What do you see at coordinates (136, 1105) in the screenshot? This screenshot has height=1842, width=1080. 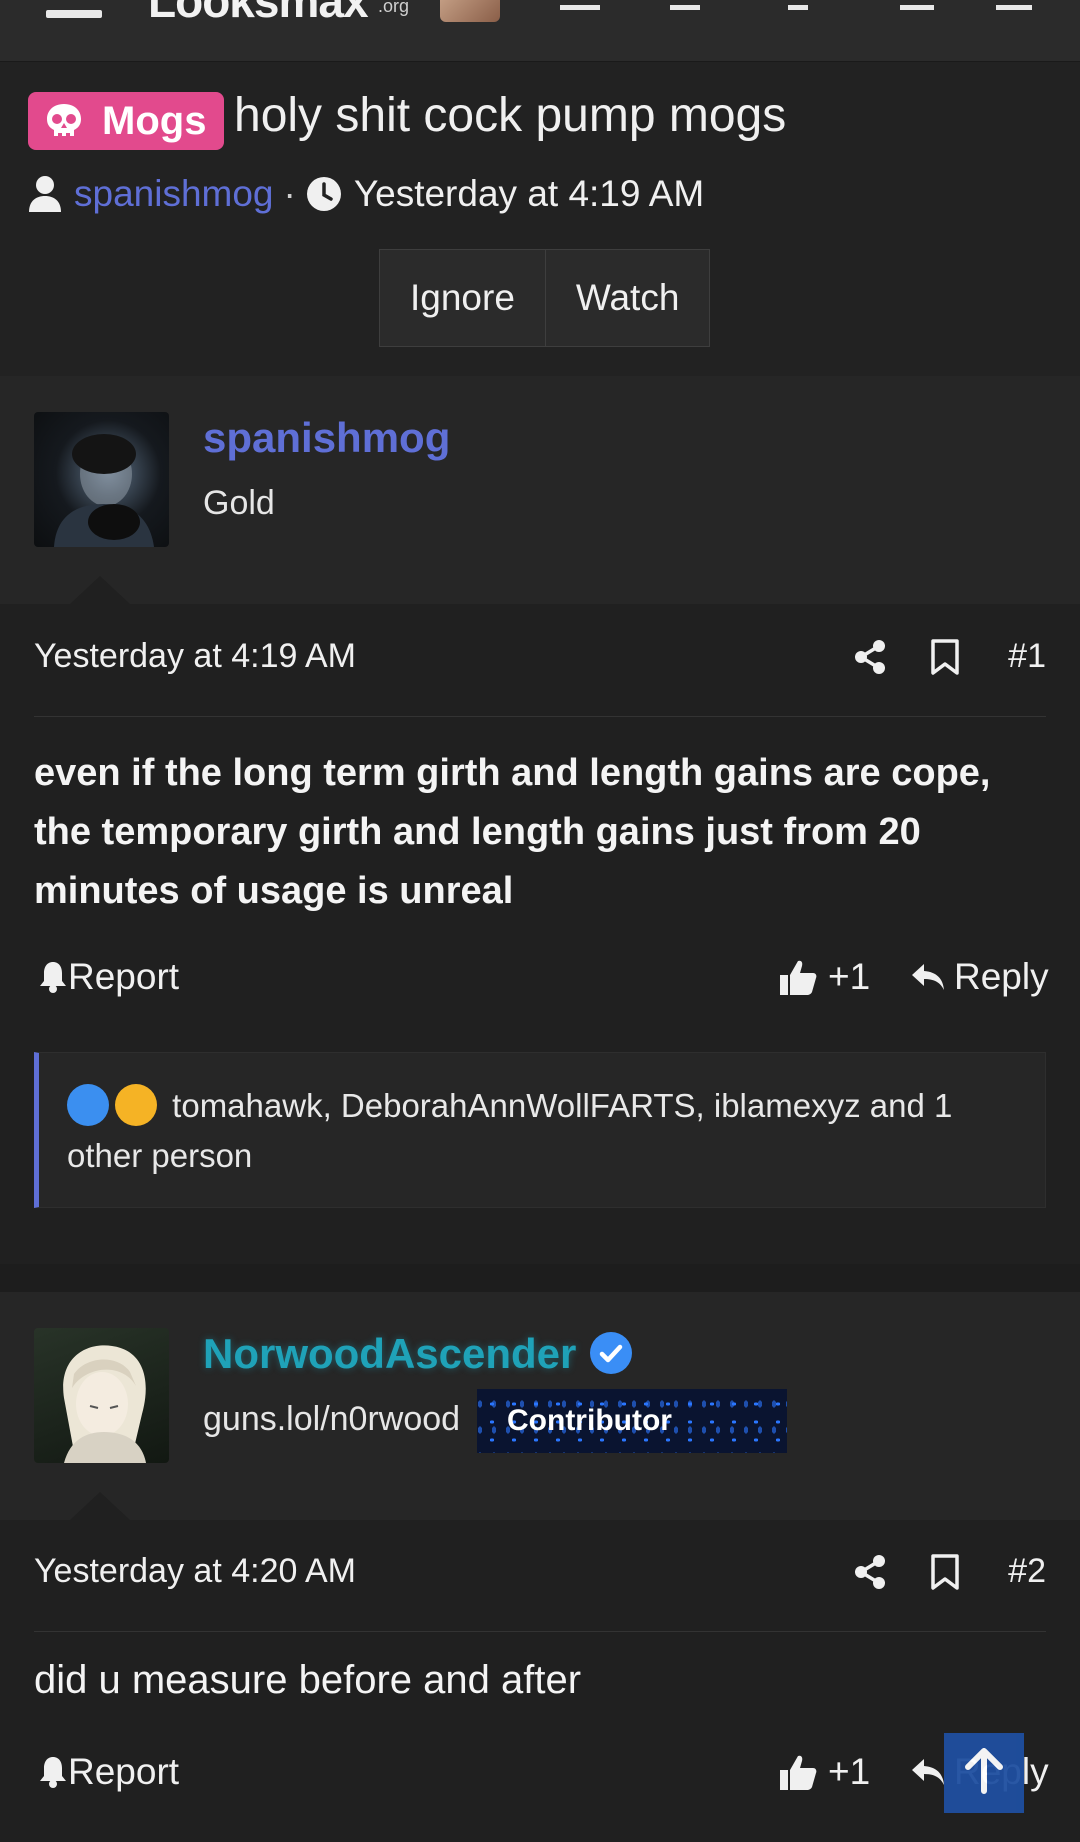 I see `thinking-reaction-icon` at bounding box center [136, 1105].